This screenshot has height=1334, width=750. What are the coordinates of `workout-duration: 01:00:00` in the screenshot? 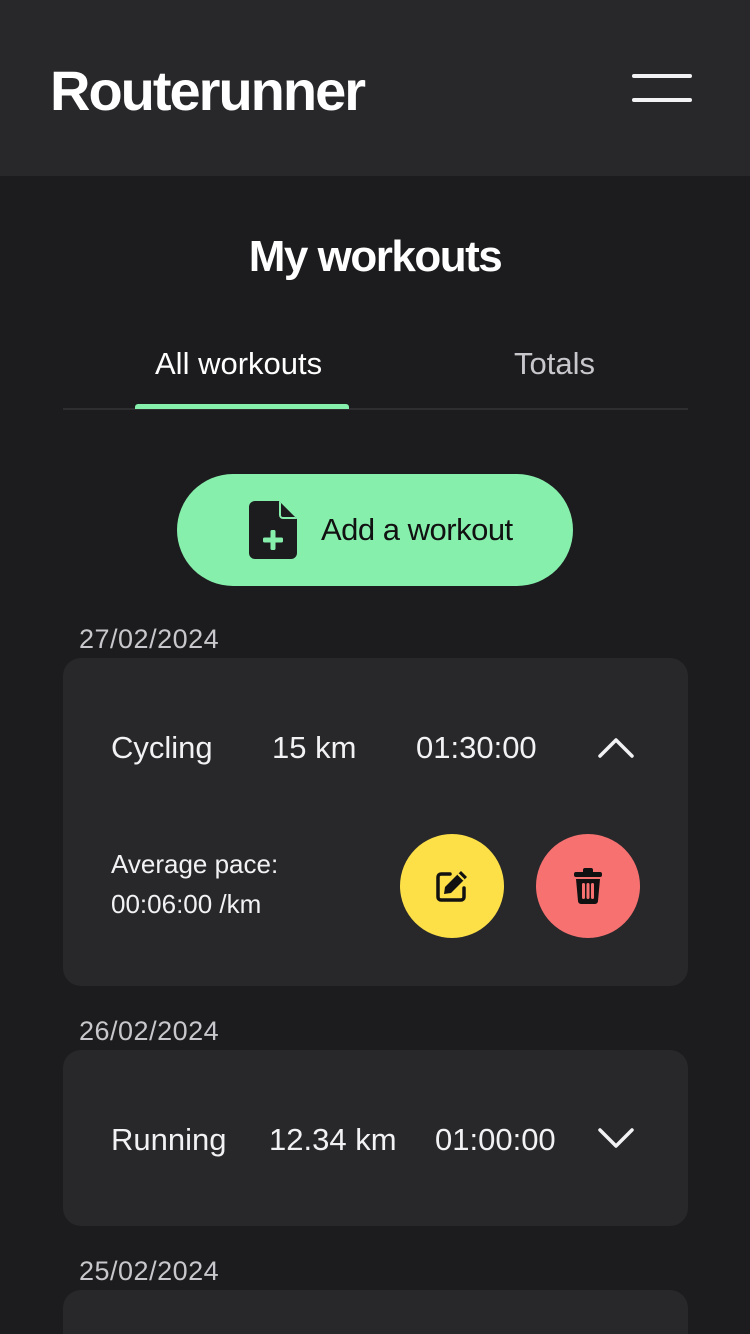 It's located at (495, 1139).